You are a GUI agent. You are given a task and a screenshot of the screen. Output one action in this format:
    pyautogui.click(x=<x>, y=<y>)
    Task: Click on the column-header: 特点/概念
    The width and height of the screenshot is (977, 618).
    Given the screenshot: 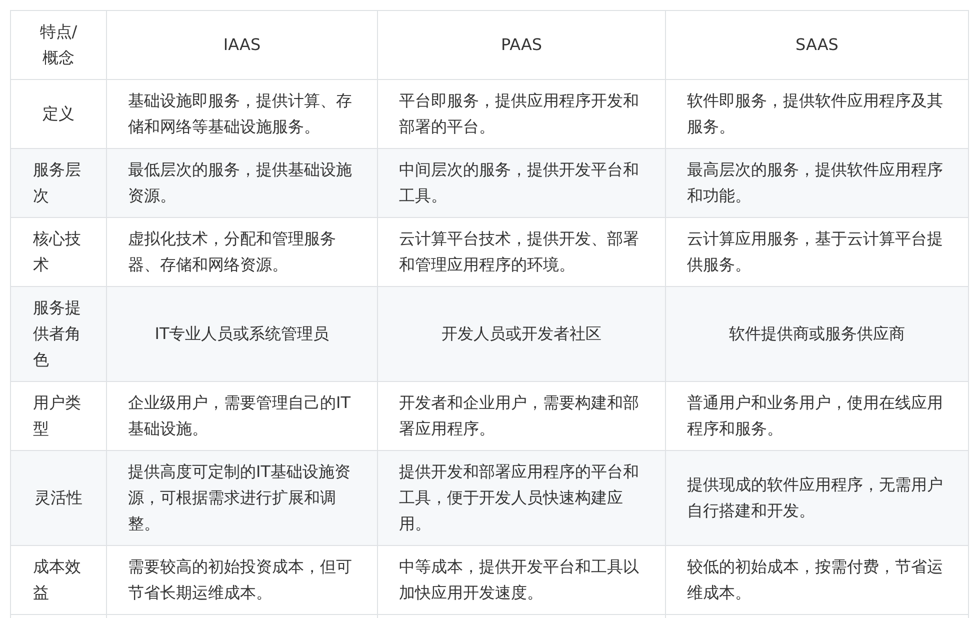 What is the action you would take?
    pyautogui.click(x=58, y=45)
    